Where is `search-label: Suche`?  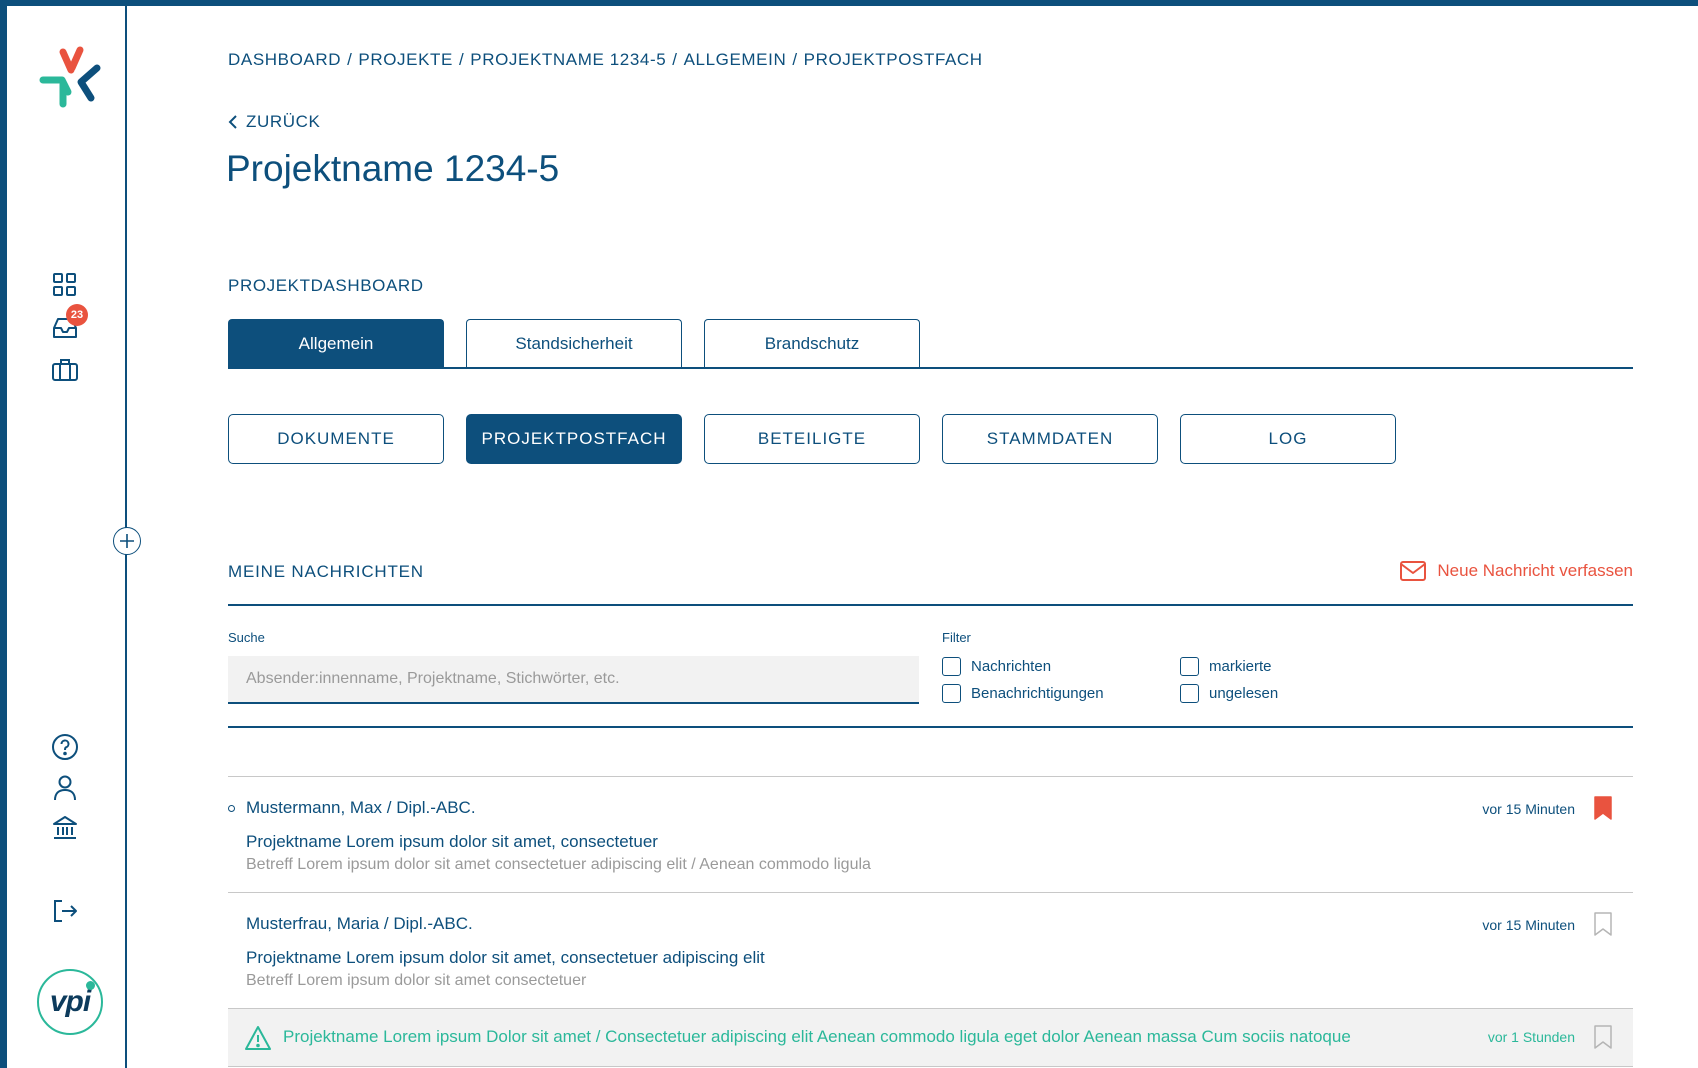
search-label: Suche is located at coordinates (246, 637).